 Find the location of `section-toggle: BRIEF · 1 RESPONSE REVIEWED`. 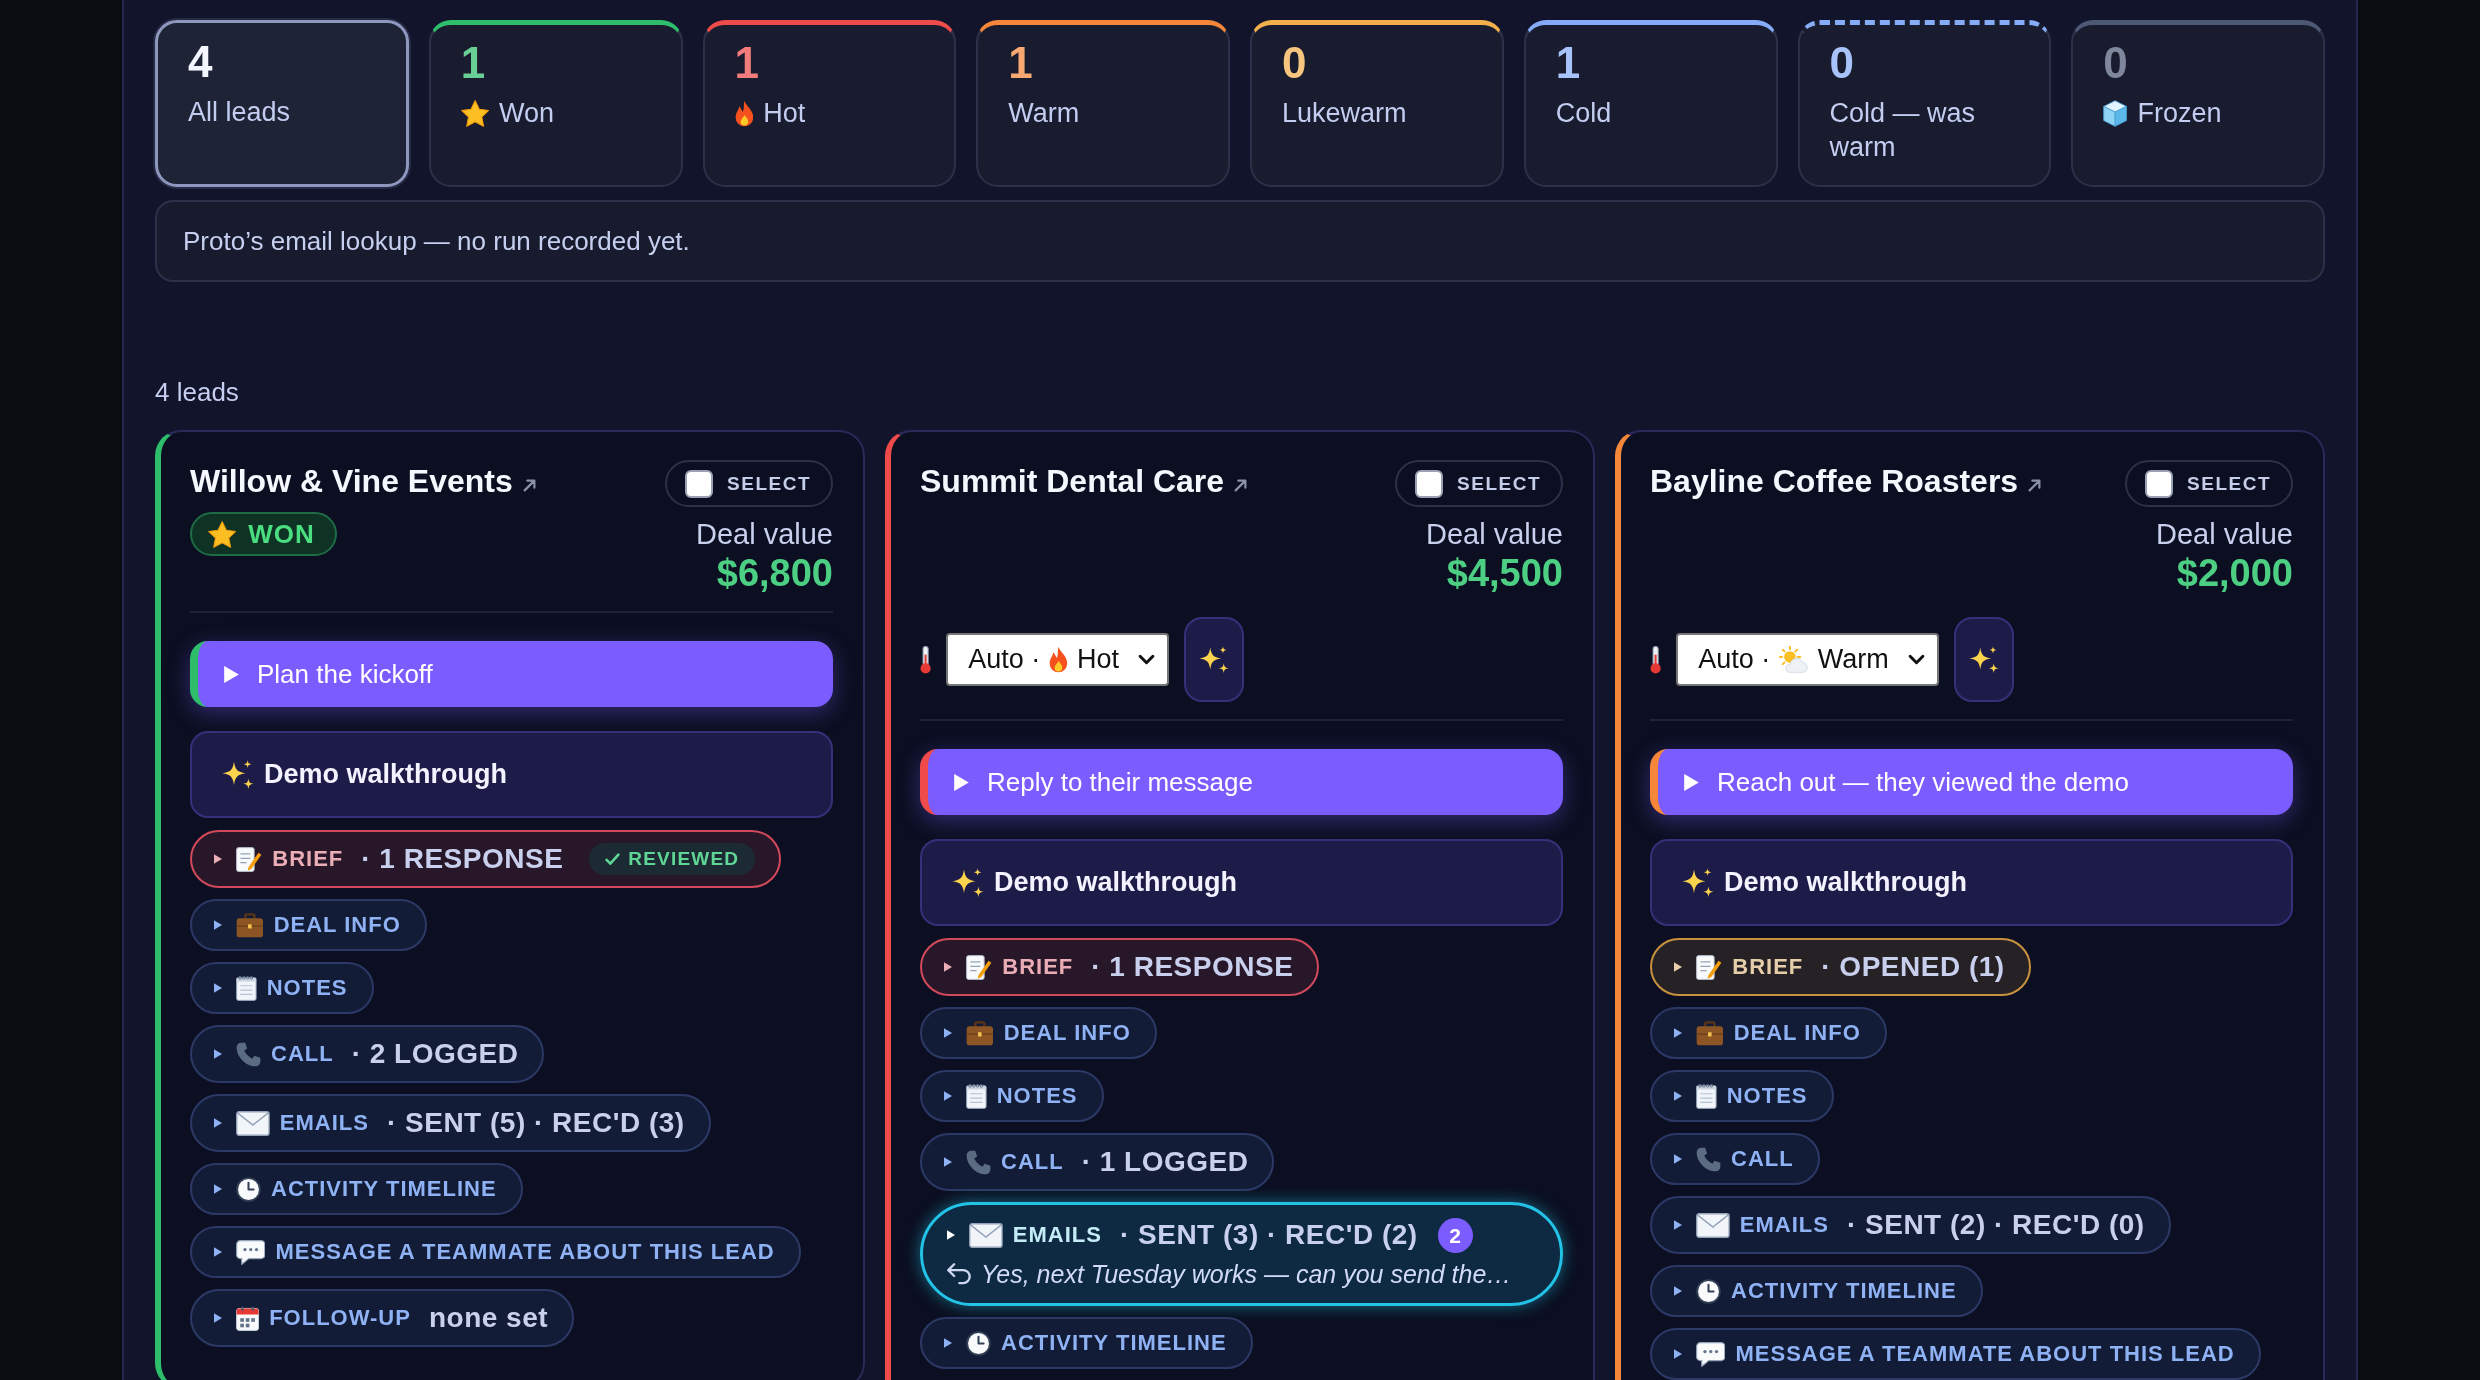

section-toggle: BRIEF · 1 RESPONSE REVIEWED is located at coordinates (486, 859).